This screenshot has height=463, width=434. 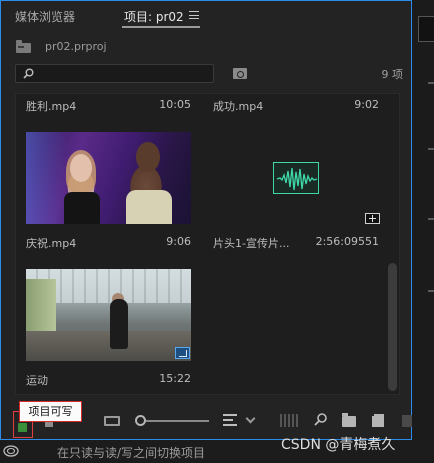 What do you see at coordinates (22, 427) in the screenshot?
I see `lock-icon` at bounding box center [22, 427].